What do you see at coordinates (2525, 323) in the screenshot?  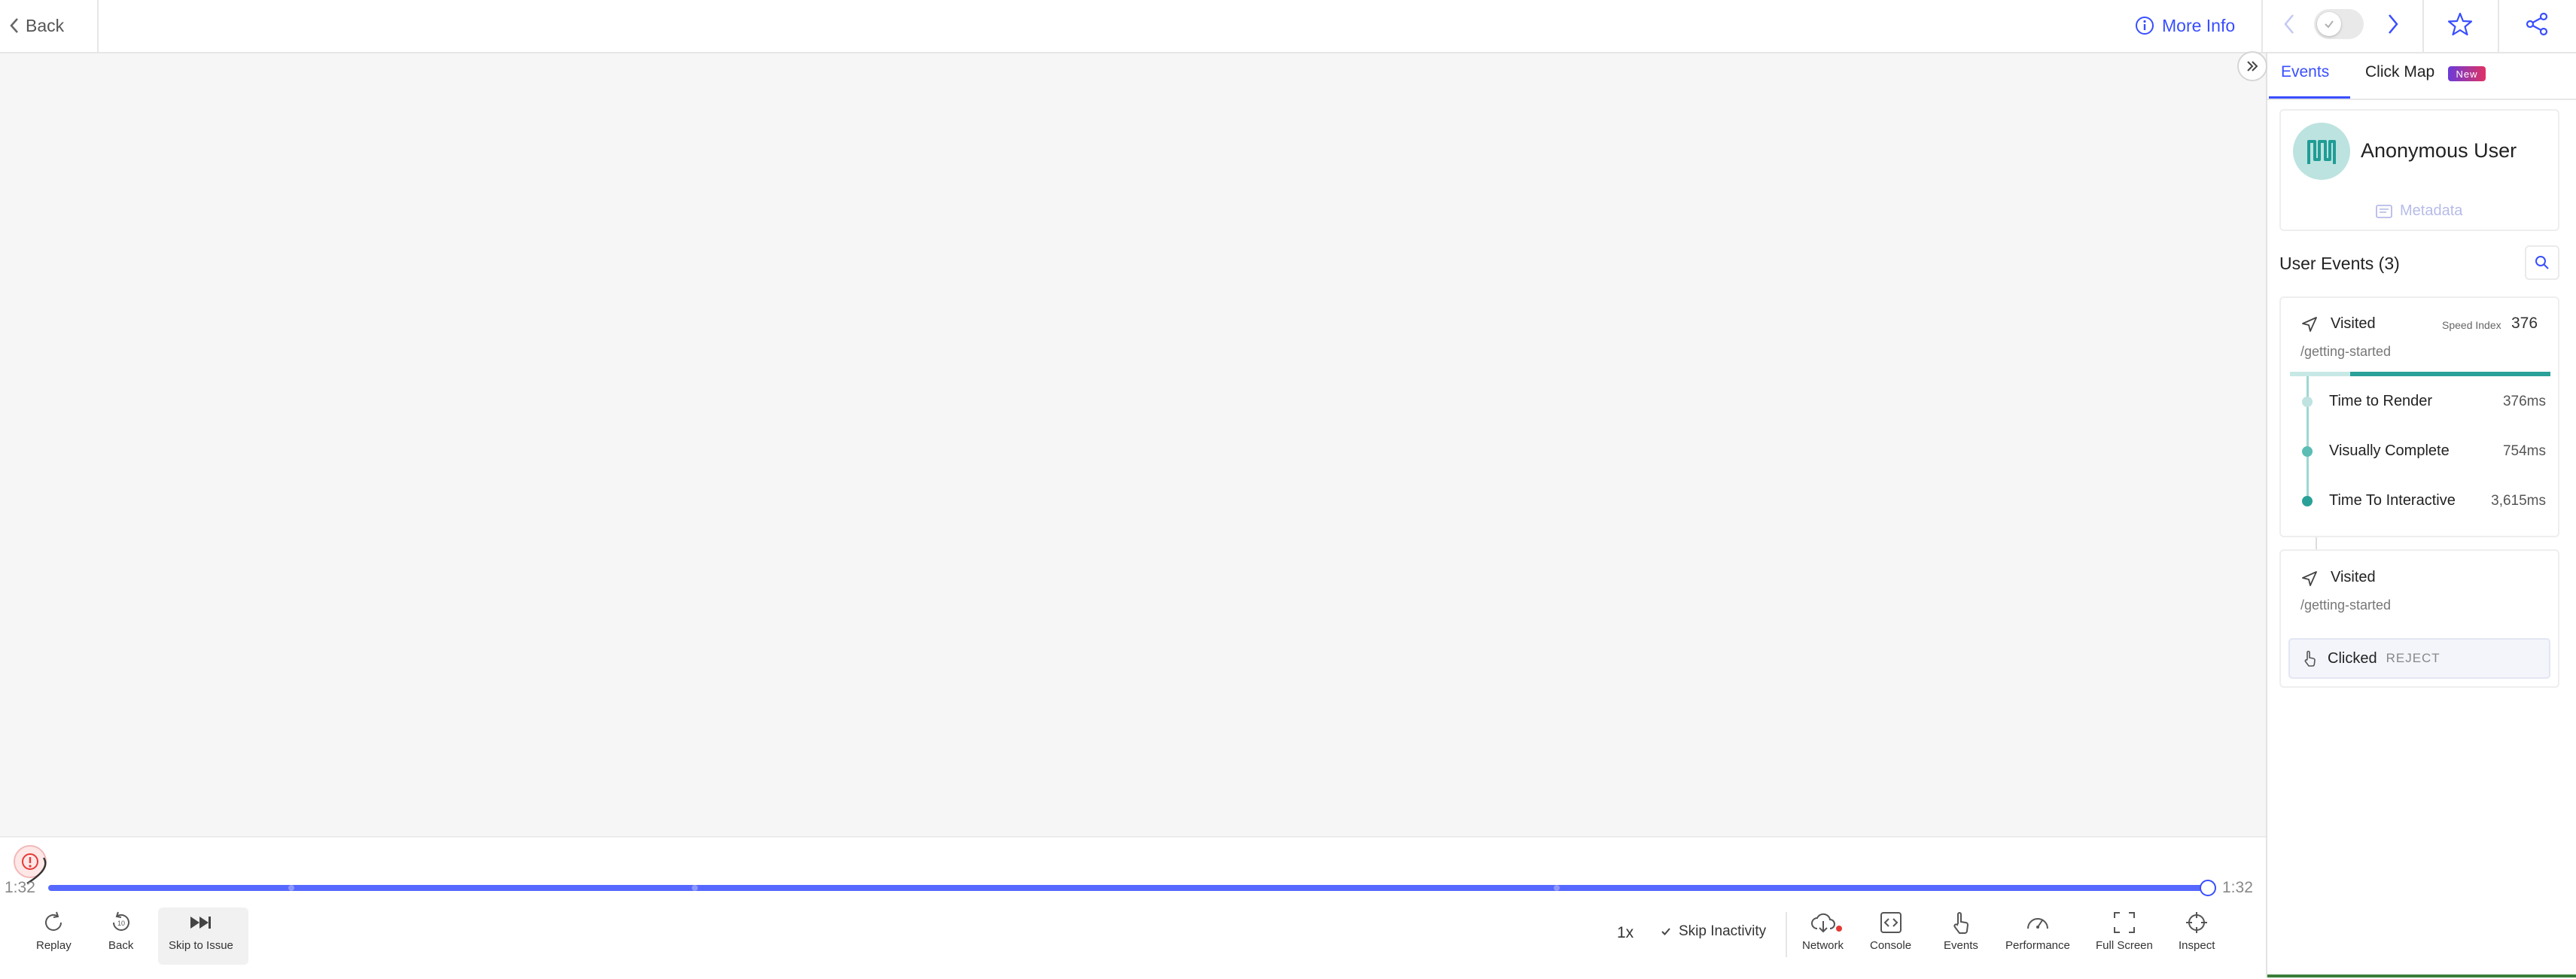 I see `speed-index-value: 376` at bounding box center [2525, 323].